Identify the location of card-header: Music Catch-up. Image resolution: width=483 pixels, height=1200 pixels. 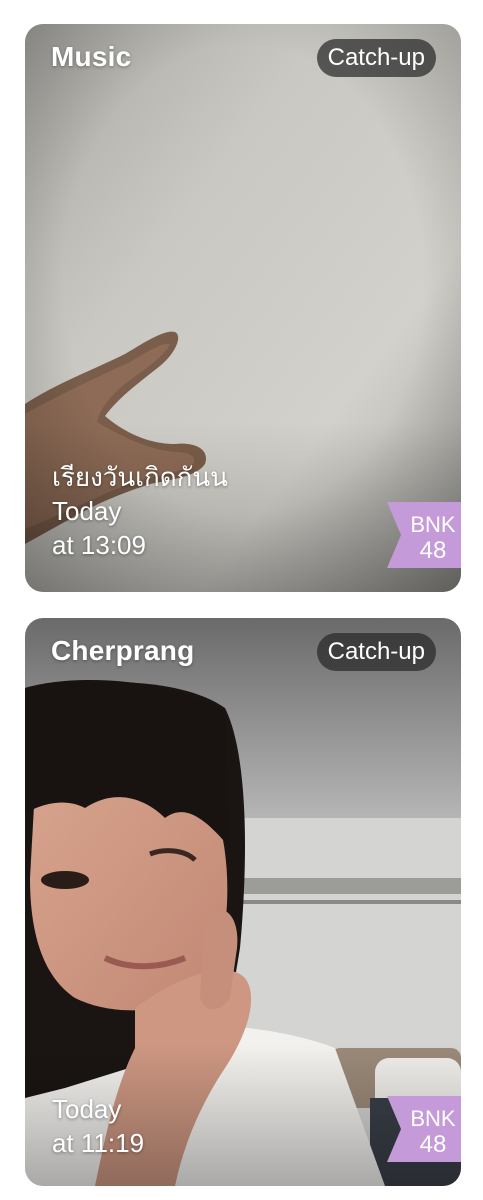
(243, 57).